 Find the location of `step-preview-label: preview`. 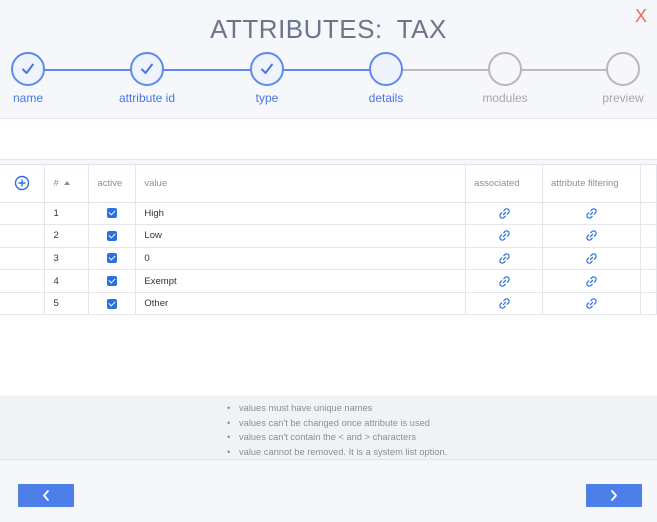

step-preview-label: preview is located at coordinates (623, 98).